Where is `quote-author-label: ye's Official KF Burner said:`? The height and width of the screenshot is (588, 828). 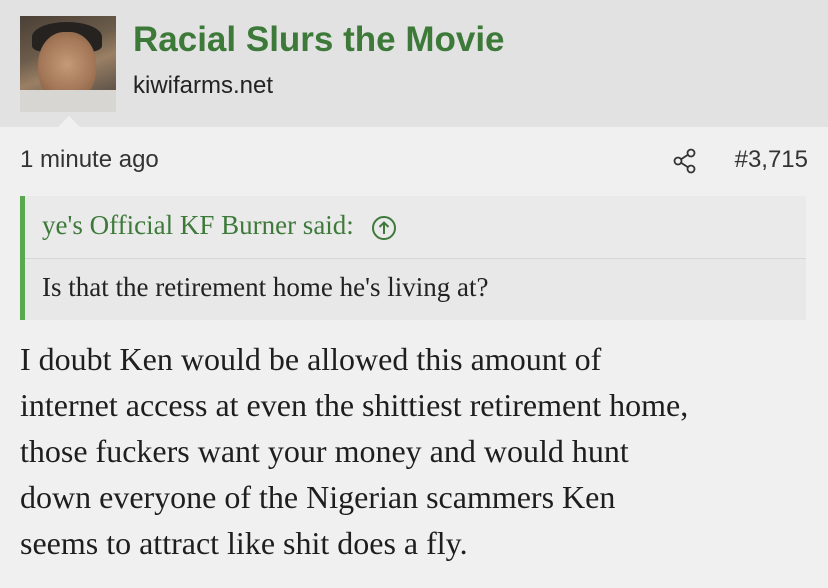 quote-author-label: ye's Official KF Burner said: is located at coordinates (198, 225).